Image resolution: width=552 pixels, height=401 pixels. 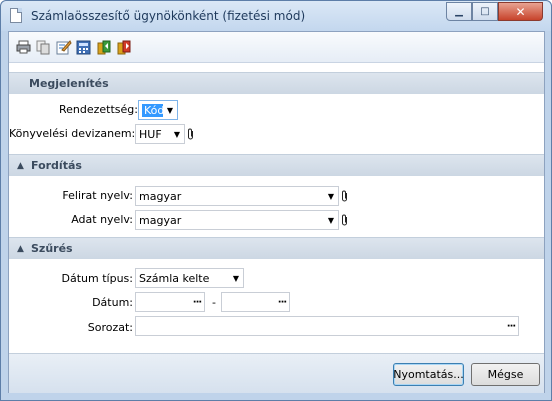 What do you see at coordinates (174, 278) in the screenshot?
I see `date-type-value: Számla kelte` at bounding box center [174, 278].